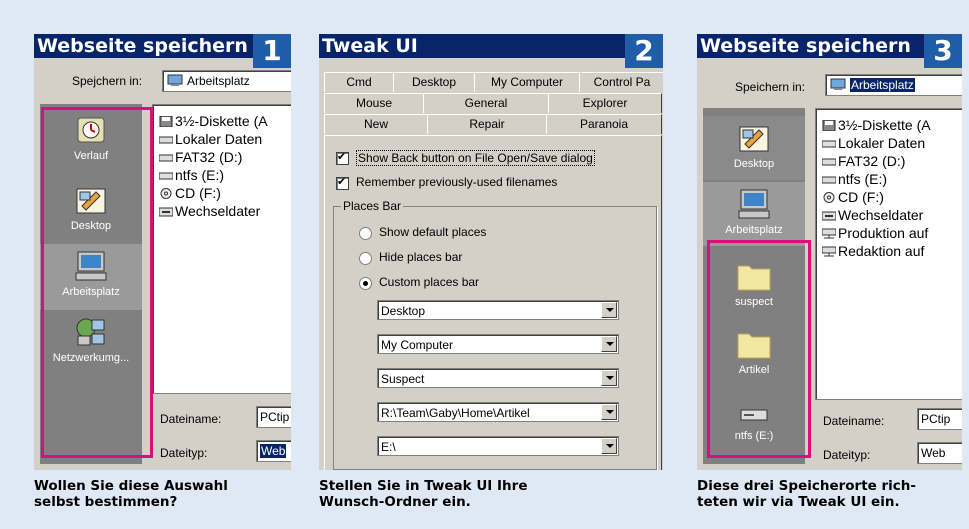  Describe the element at coordinates (605, 103) in the screenshot. I see `tab-explorer: Explorer` at that location.